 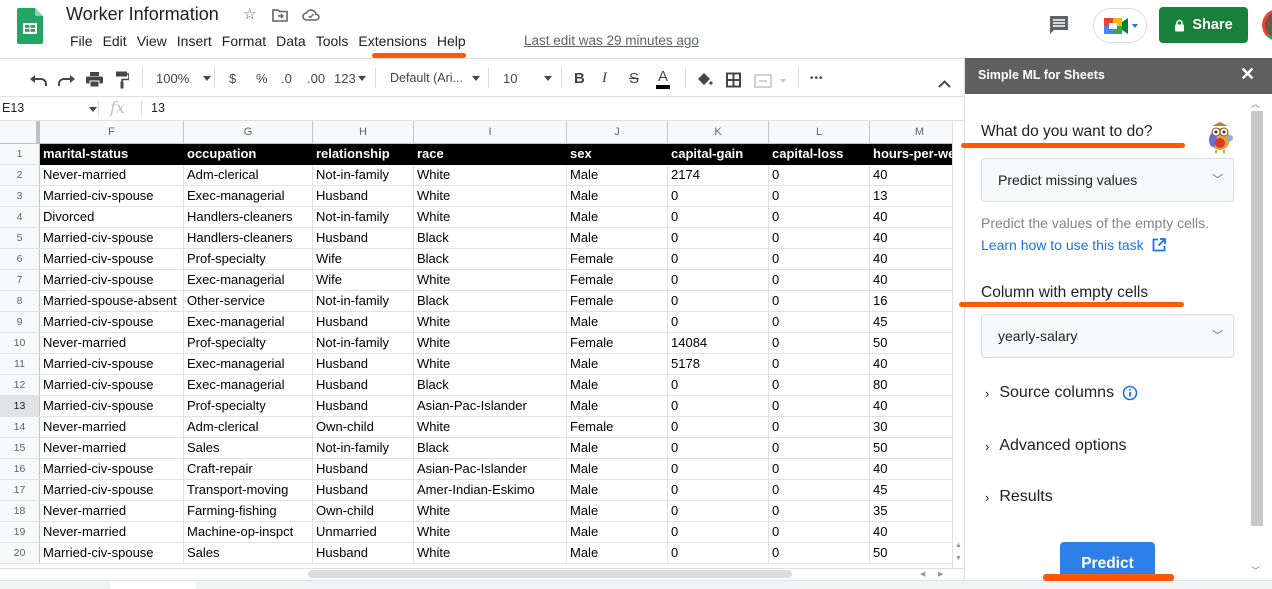 I want to click on vertical-scrollbar: ▲ ▼, so click(x=958, y=344).